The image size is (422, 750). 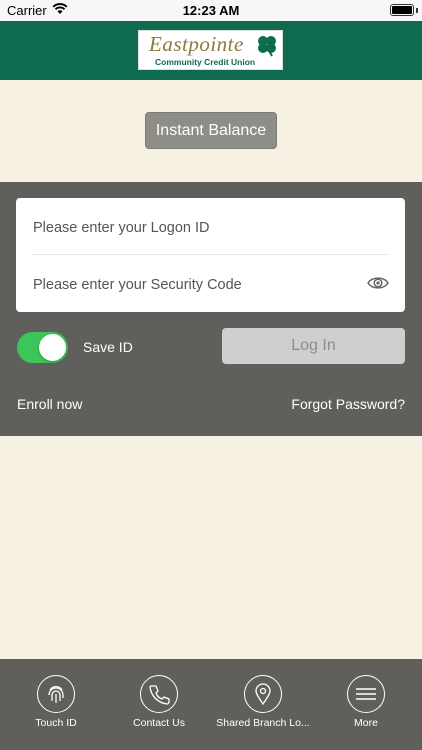 I want to click on map-pin-icon, so click(x=263, y=694).